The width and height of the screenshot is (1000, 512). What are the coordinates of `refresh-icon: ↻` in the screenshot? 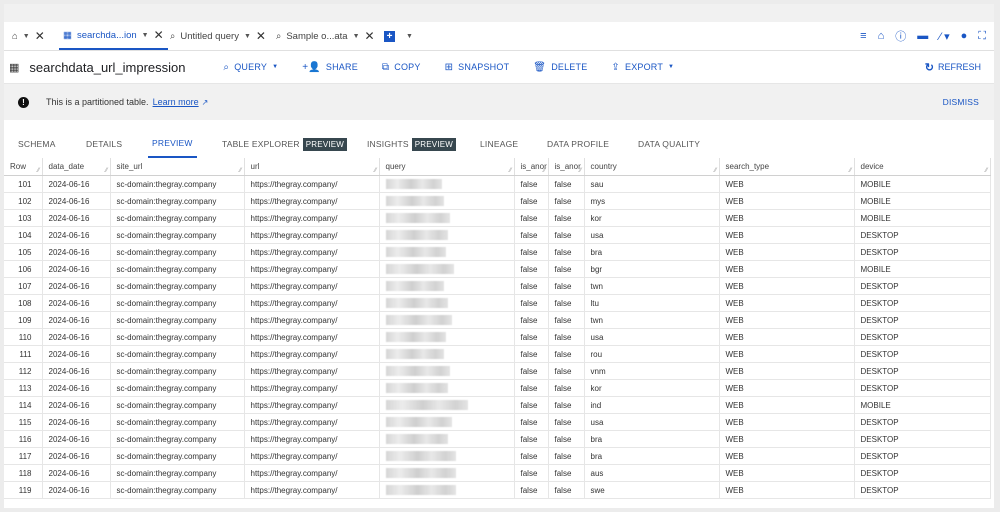 It's located at (929, 67).